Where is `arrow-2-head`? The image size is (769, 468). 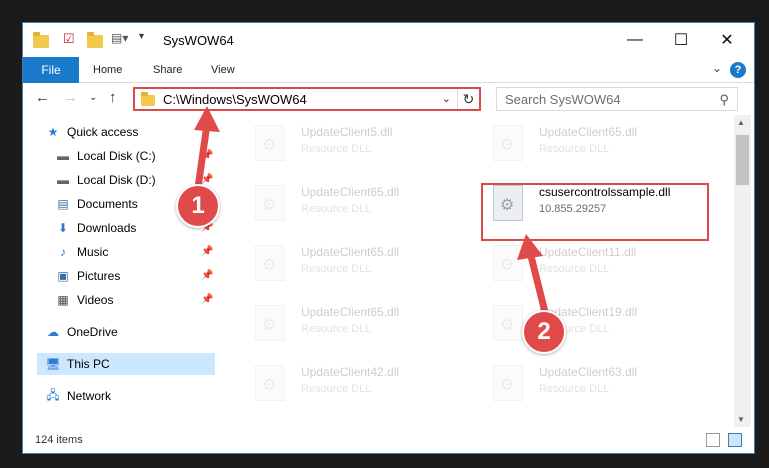 arrow-2-head is located at coordinates (530, 247).